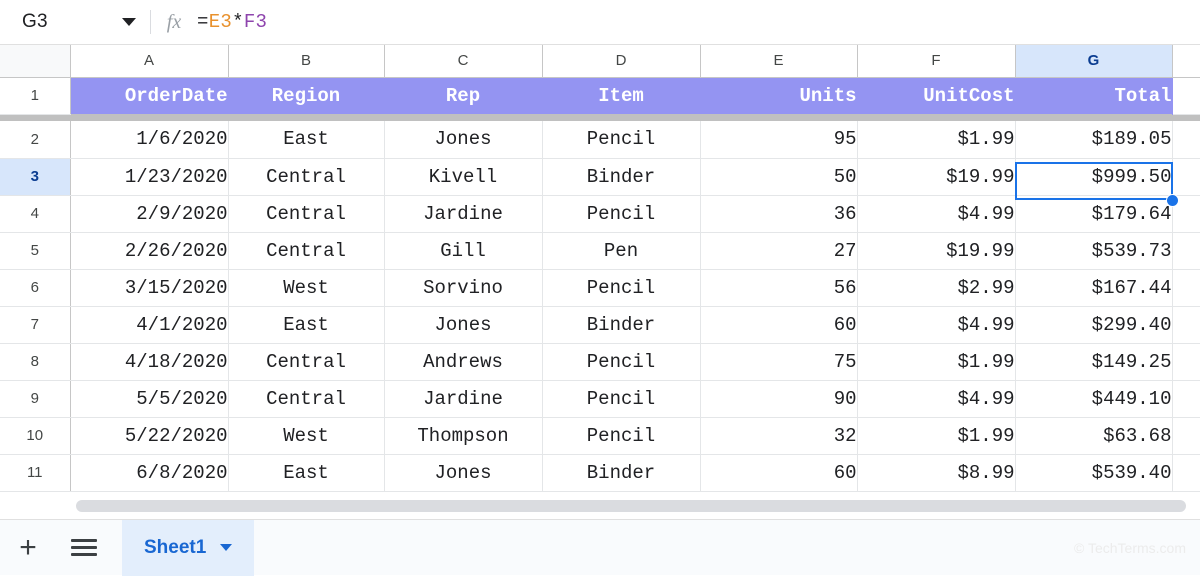 The height and width of the screenshot is (576, 1200). Describe the element at coordinates (306, 95) in the screenshot. I see `header-cell-region: Region` at that location.